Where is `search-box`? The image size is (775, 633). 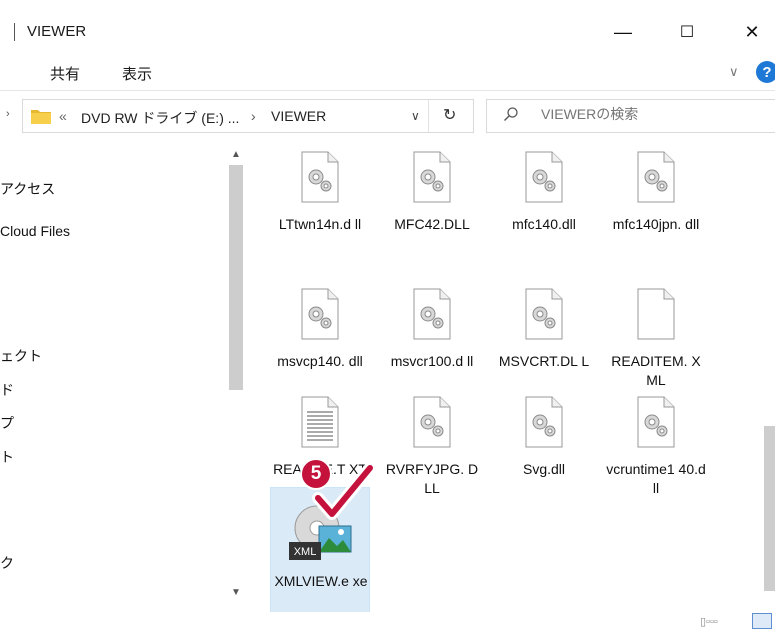
search-box is located at coordinates (630, 116).